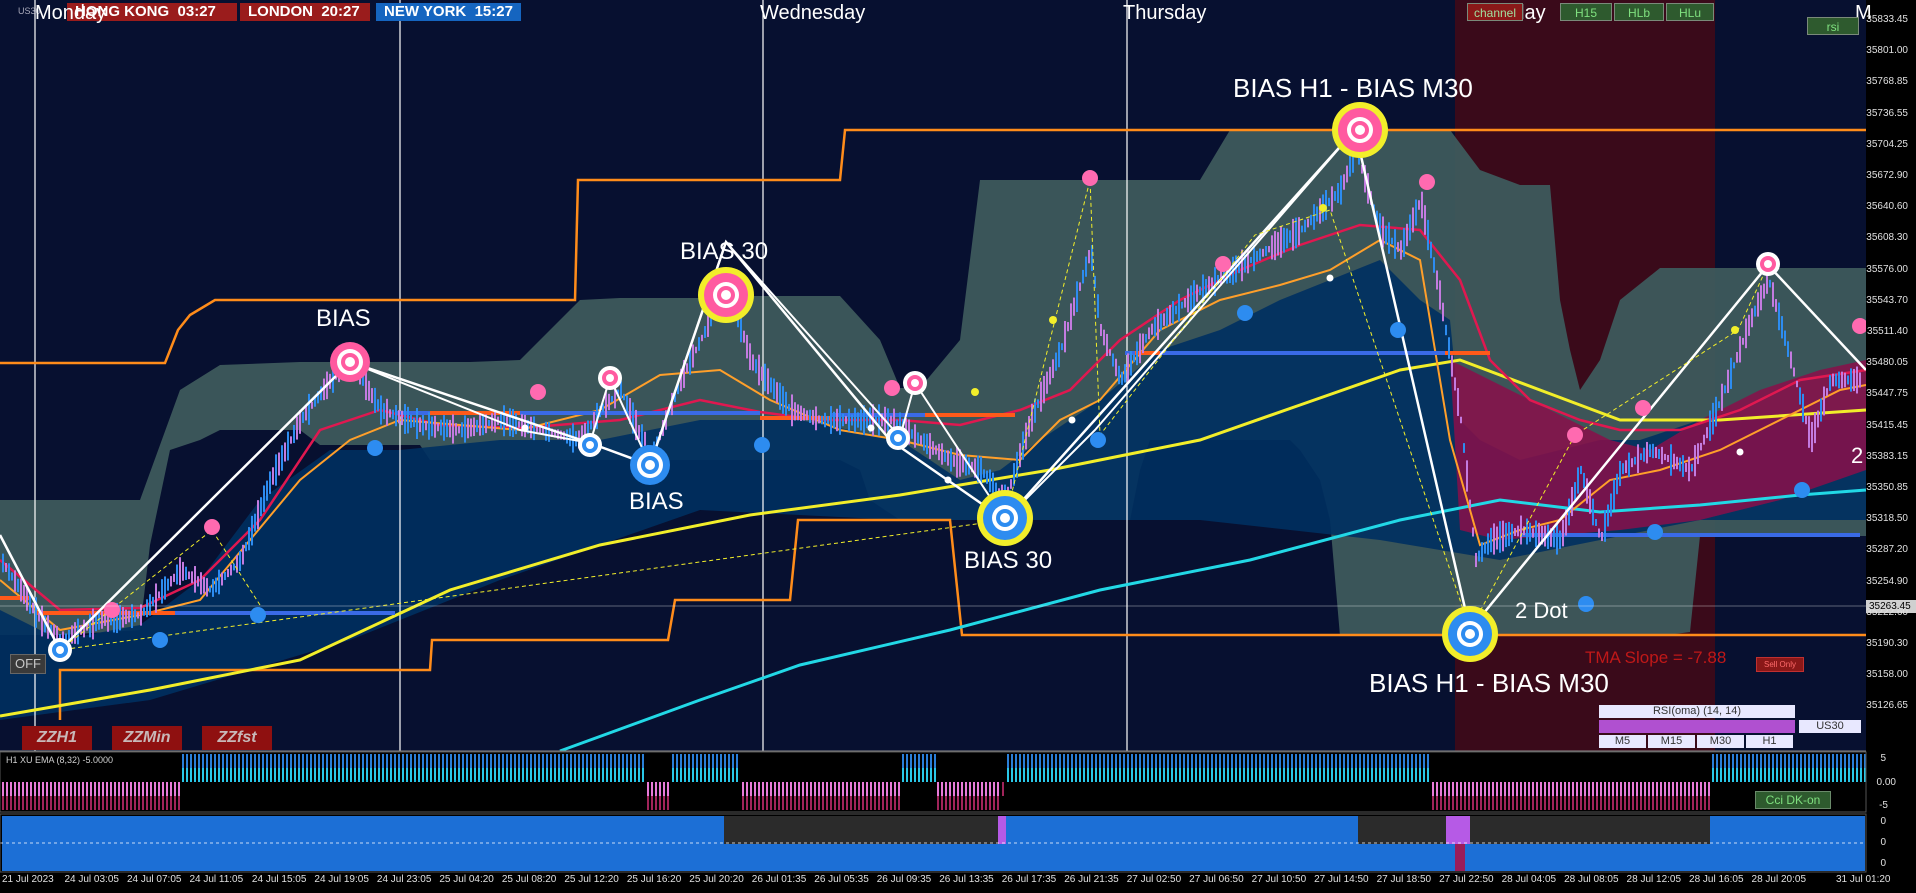 Image resolution: width=1916 pixels, height=893 pixels. Describe the element at coordinates (1622, 741) in the screenshot. I see `rsi-tf-m5: M5` at that location.